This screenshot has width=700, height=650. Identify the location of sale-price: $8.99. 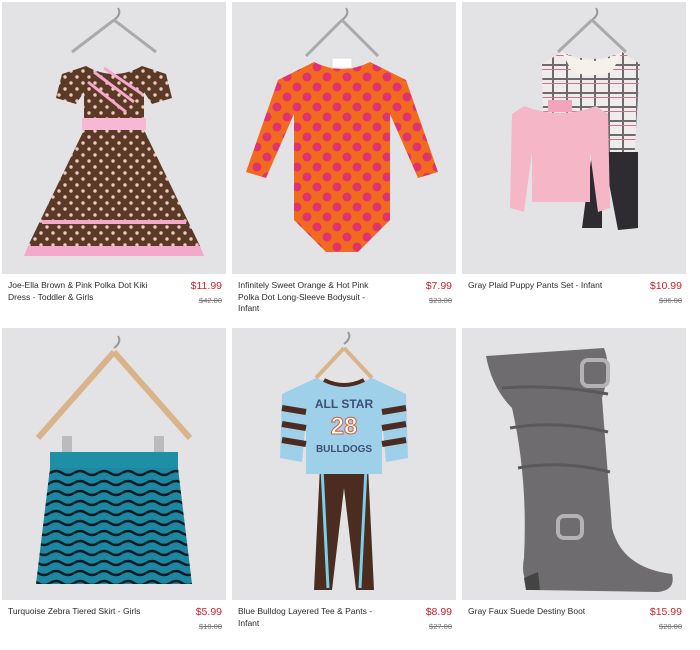
(438, 612).